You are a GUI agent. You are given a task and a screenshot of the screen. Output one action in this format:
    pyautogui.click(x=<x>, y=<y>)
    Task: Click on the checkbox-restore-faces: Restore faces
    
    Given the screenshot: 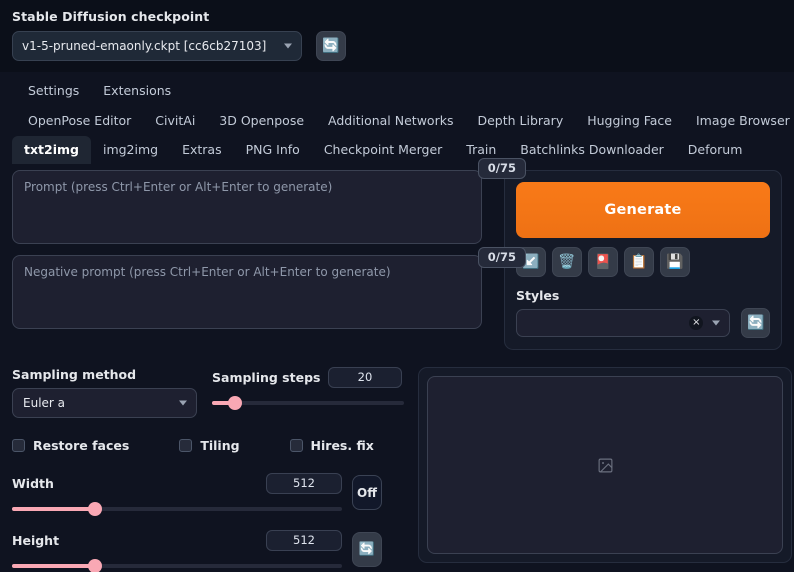 What is the action you would take?
    pyautogui.click(x=70, y=445)
    